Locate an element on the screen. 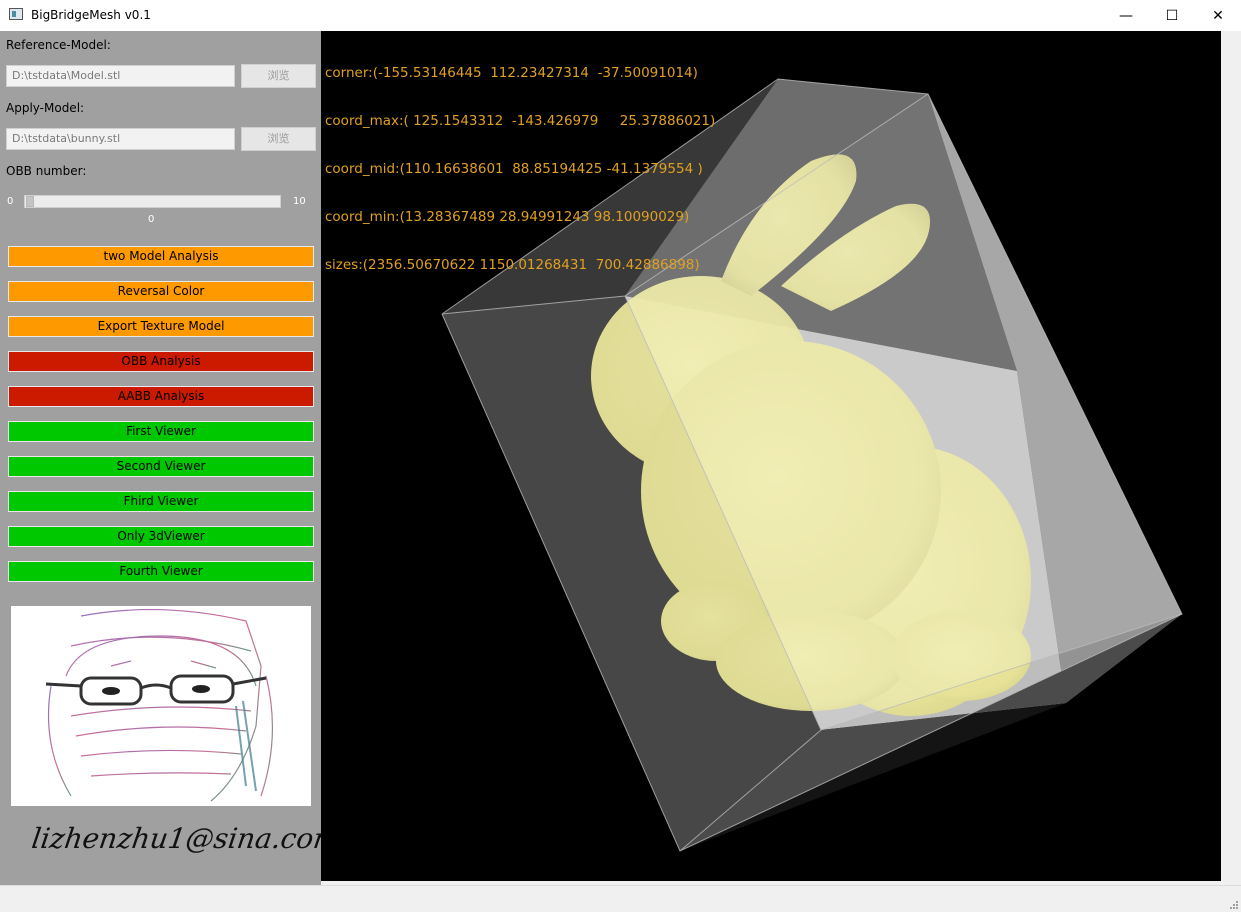 The height and width of the screenshot is (912, 1241). export-texture-model-button: Export Texture Model is located at coordinates (161, 326).